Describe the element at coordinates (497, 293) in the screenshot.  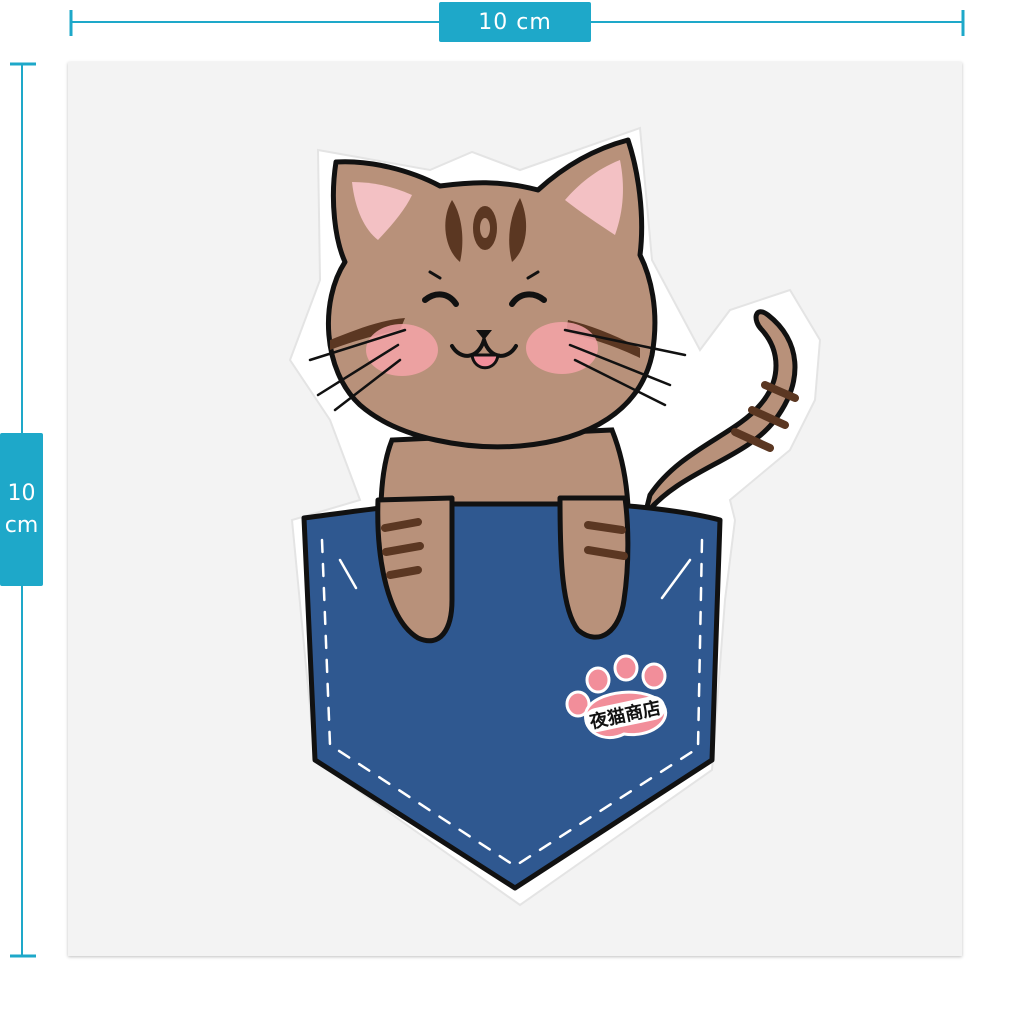
I see `cat-head` at that location.